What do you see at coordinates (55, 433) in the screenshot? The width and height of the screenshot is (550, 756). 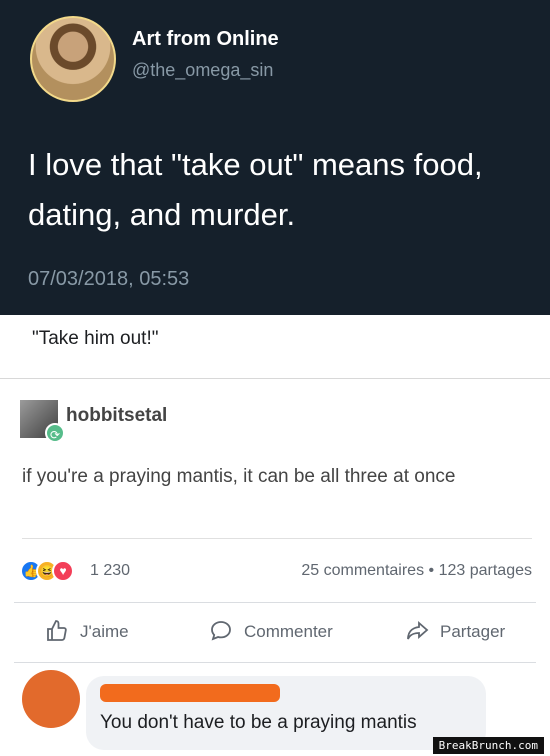 I see `reblog-icon: ⟳` at bounding box center [55, 433].